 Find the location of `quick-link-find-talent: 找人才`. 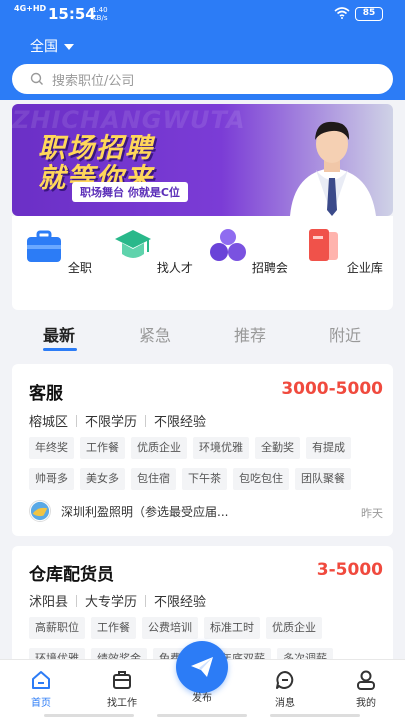

quick-link-find-talent: 找人才 is located at coordinates (153, 251).